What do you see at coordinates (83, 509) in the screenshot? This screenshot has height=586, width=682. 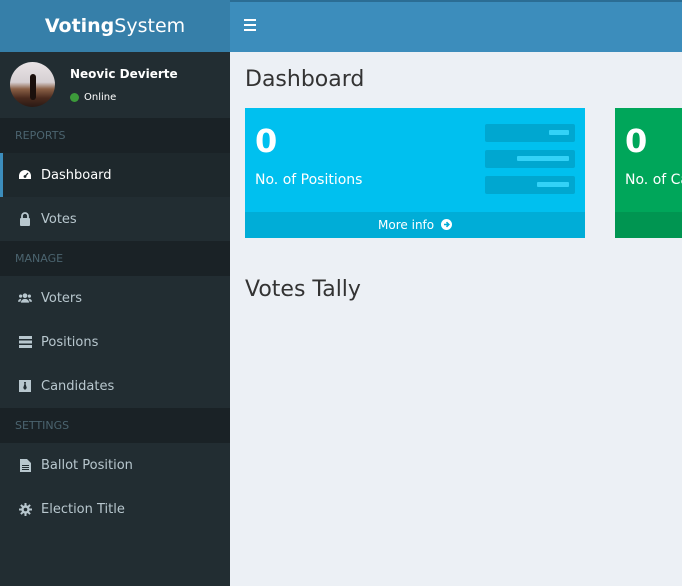 I see `sidebar-item-label: Election Title` at bounding box center [83, 509].